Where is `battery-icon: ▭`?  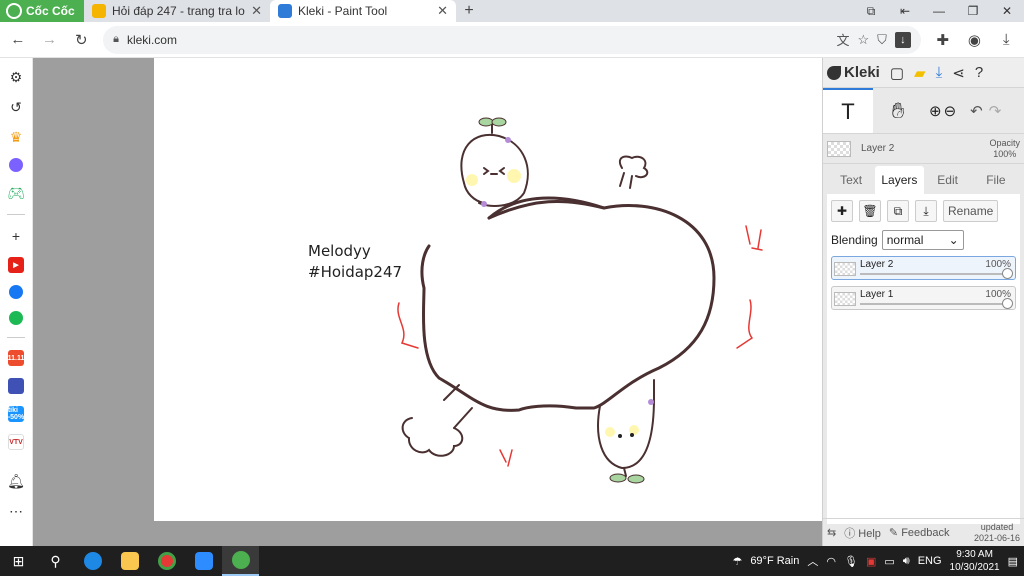
battery-icon: ▭ is located at coordinates (889, 561).